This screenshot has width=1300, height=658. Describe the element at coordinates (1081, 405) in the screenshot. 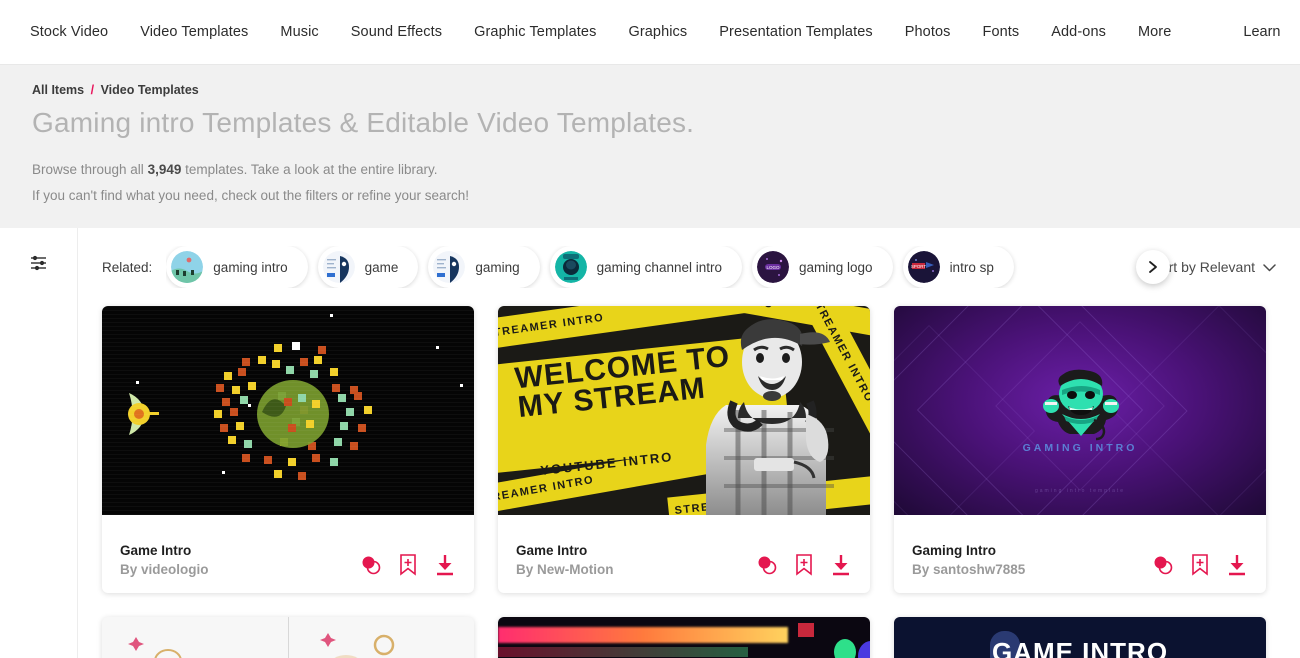

I see `gorilla-mascot-icon` at that location.